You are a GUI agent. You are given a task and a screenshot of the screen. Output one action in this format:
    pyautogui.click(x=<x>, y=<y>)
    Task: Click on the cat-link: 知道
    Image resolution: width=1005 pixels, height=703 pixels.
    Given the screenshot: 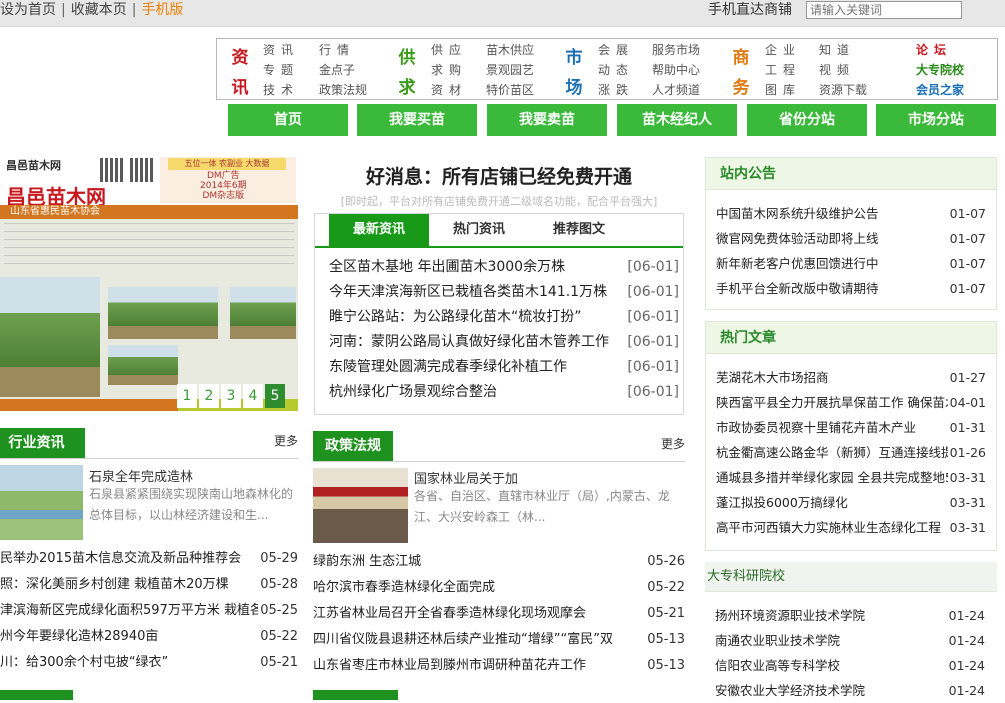 What is the action you would take?
    pyautogui.click(x=837, y=50)
    